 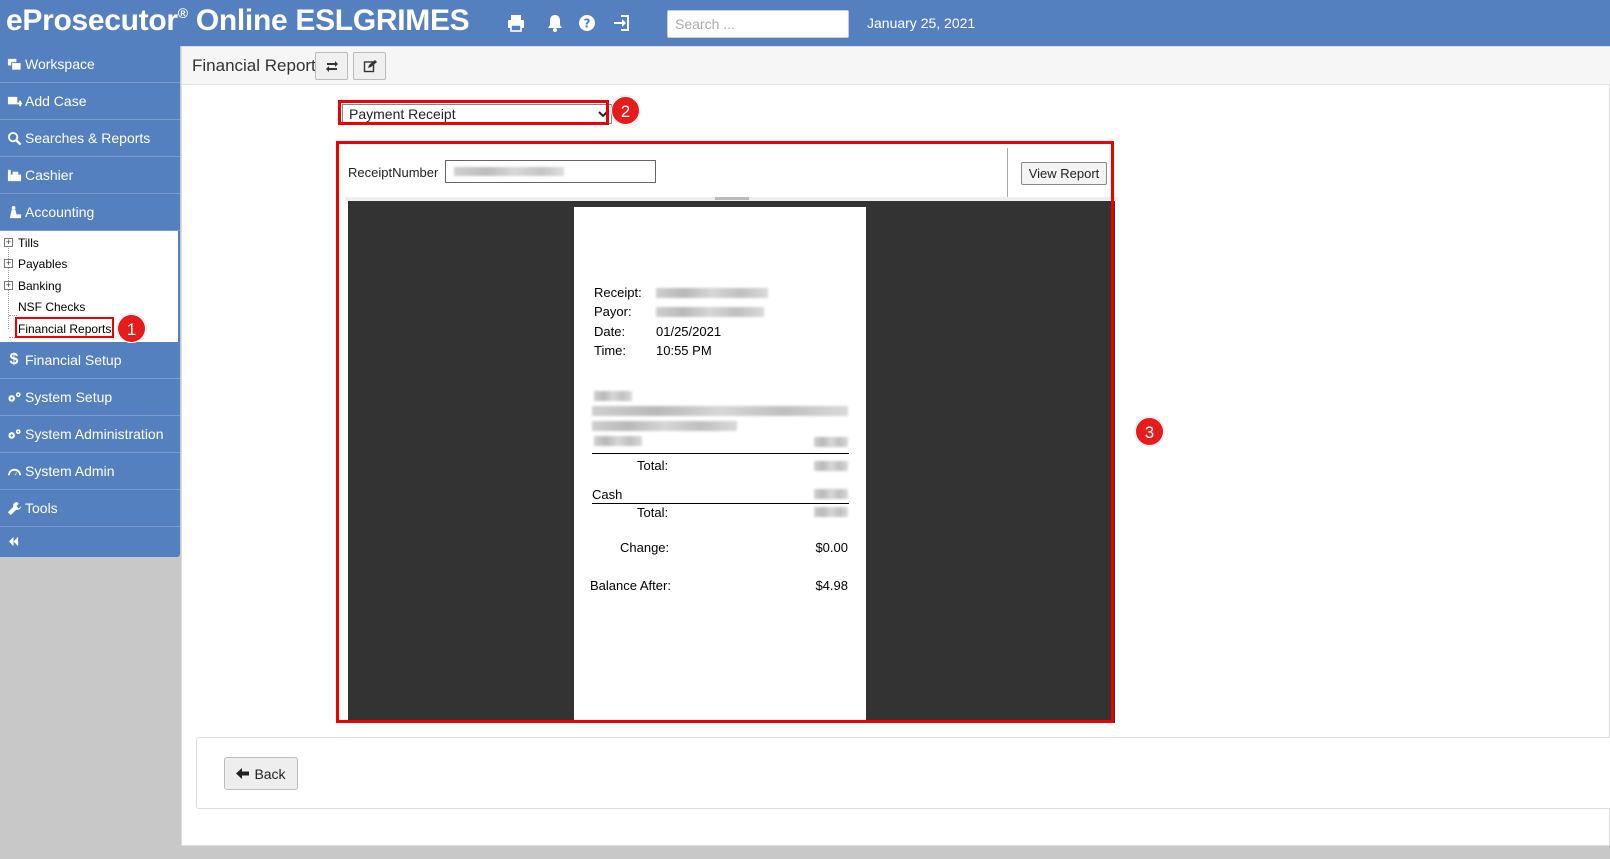 What do you see at coordinates (896, 66) in the screenshot?
I see `tab-strip: Financial Reports` at bounding box center [896, 66].